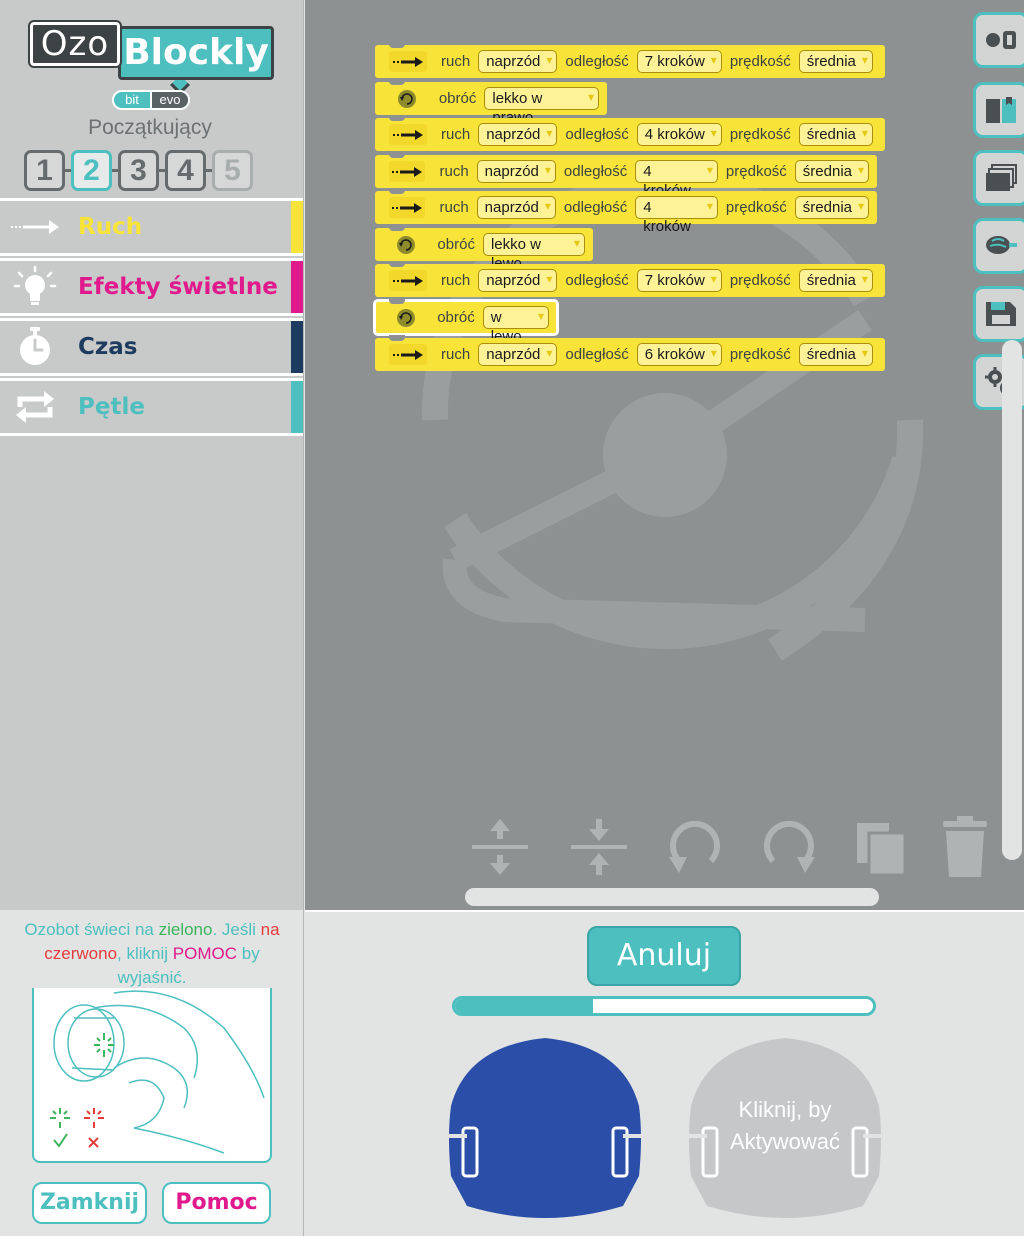 The height and width of the screenshot is (1236, 1024). Describe the element at coordinates (515, 325) in the screenshot. I see `direction-dropdown: w lewo` at that location.